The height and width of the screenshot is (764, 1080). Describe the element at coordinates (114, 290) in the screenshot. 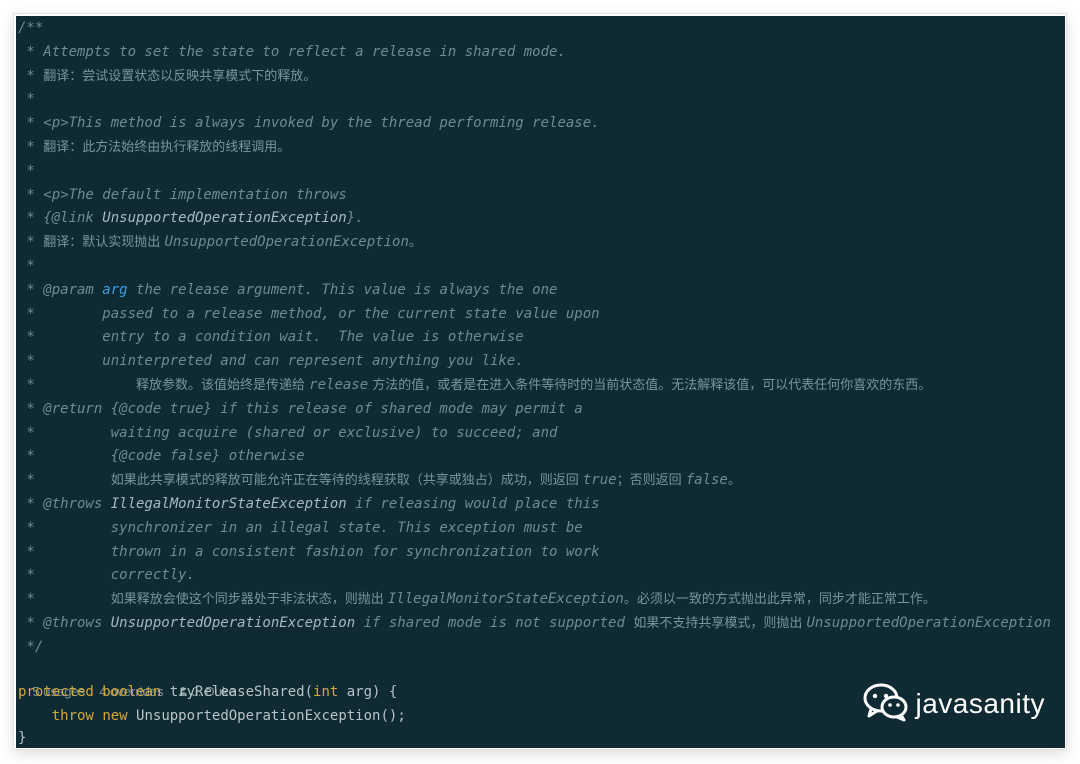

I see `param-name: arg` at that location.